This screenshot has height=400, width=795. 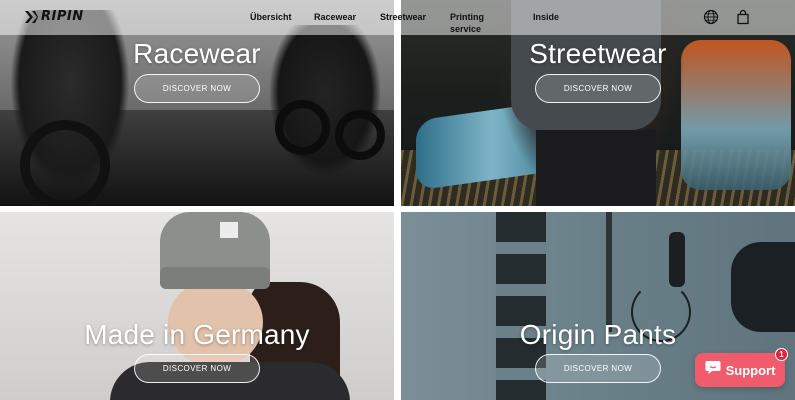 What do you see at coordinates (609, 272) in the screenshot?
I see `photo-zipper` at bounding box center [609, 272].